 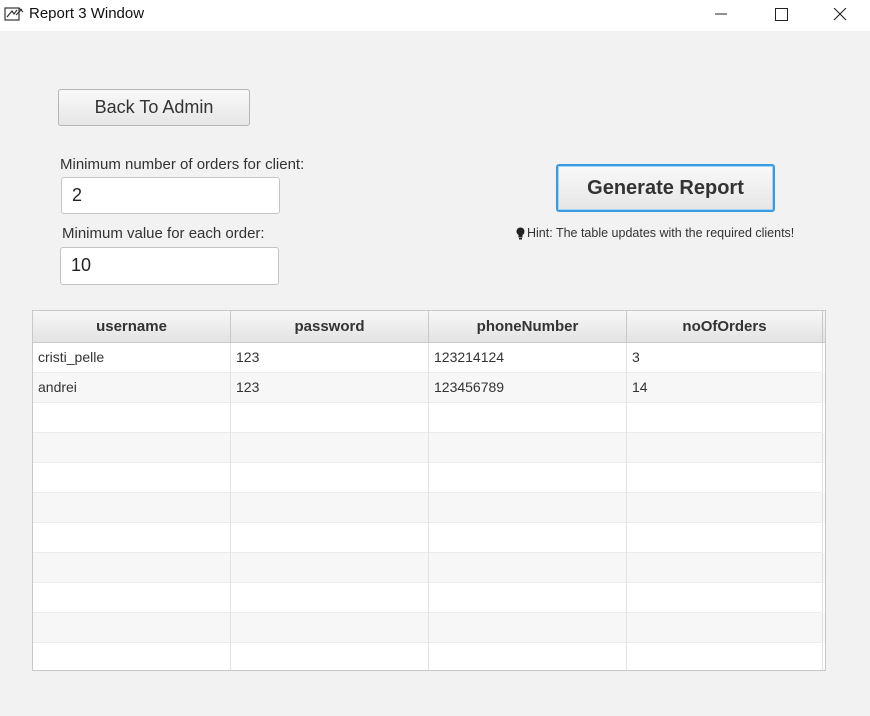 I want to click on column-header-username: username, so click(x=132, y=326).